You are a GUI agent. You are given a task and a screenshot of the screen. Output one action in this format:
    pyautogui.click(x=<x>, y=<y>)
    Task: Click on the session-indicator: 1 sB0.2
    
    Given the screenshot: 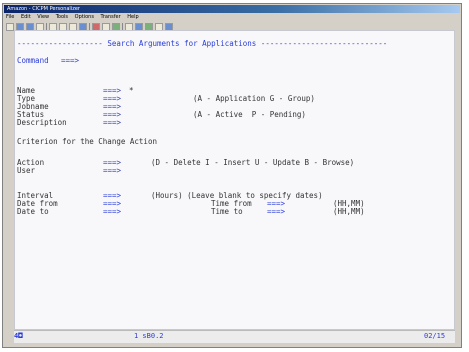 What is the action you would take?
    pyautogui.click(x=149, y=336)
    